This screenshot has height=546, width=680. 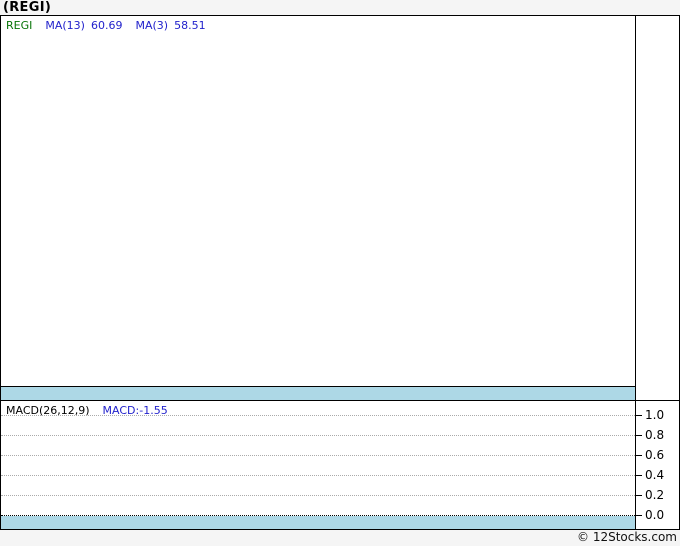 What do you see at coordinates (655, 515) in the screenshot?
I see `macd-axis-label: 0.0` at bounding box center [655, 515].